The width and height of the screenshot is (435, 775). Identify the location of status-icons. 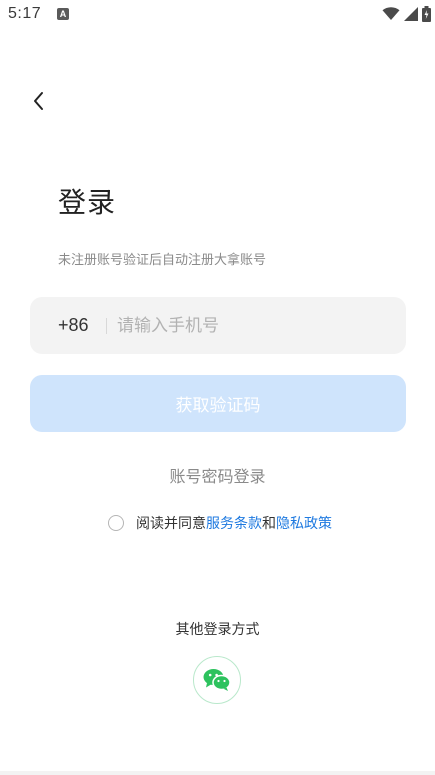
(406, 14).